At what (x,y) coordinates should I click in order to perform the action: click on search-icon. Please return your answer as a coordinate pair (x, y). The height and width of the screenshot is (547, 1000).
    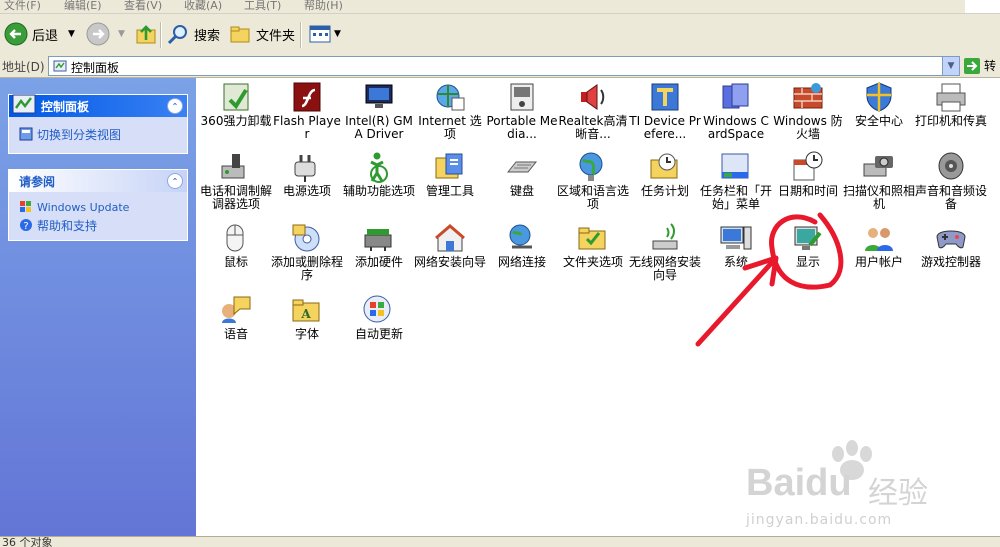
    Looking at the image, I should click on (177, 35).